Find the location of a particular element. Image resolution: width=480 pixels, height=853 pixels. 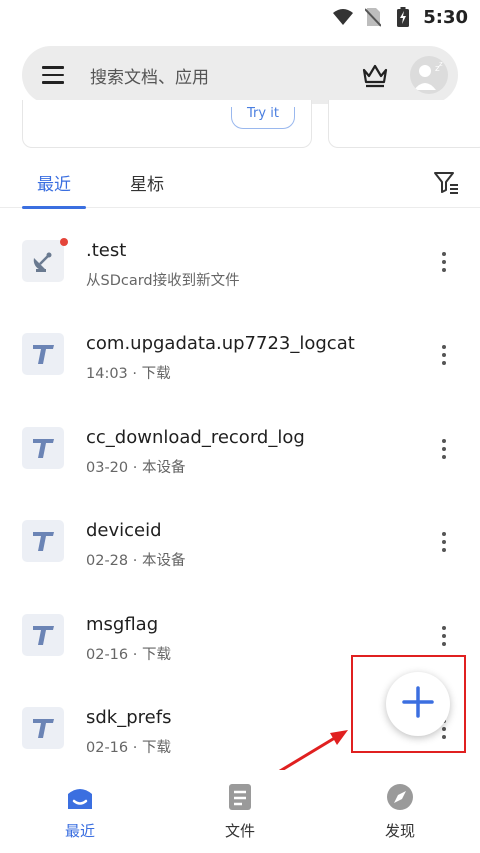

filter-icon is located at coordinates (446, 182).